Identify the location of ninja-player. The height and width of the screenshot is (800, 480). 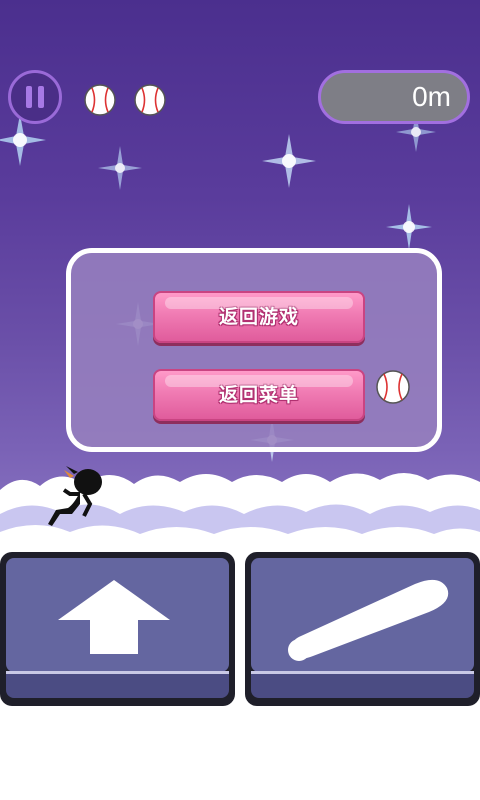
(75, 496).